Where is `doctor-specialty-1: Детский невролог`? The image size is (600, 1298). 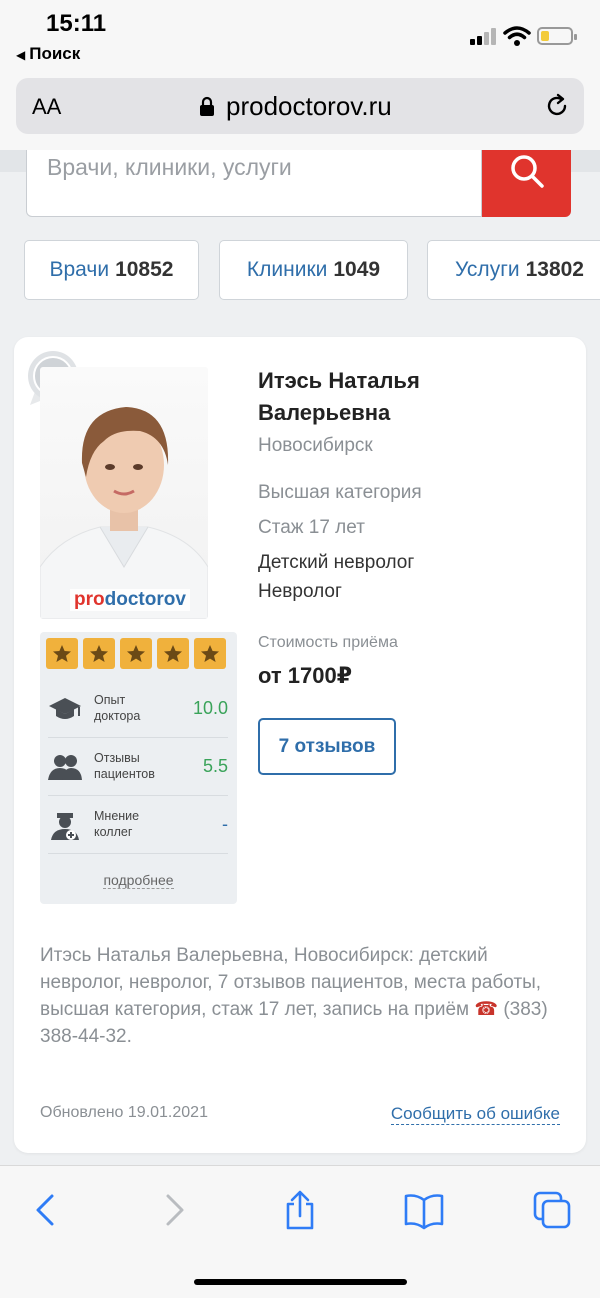
doctor-specialty-1: Детский невролог is located at coordinates (336, 563).